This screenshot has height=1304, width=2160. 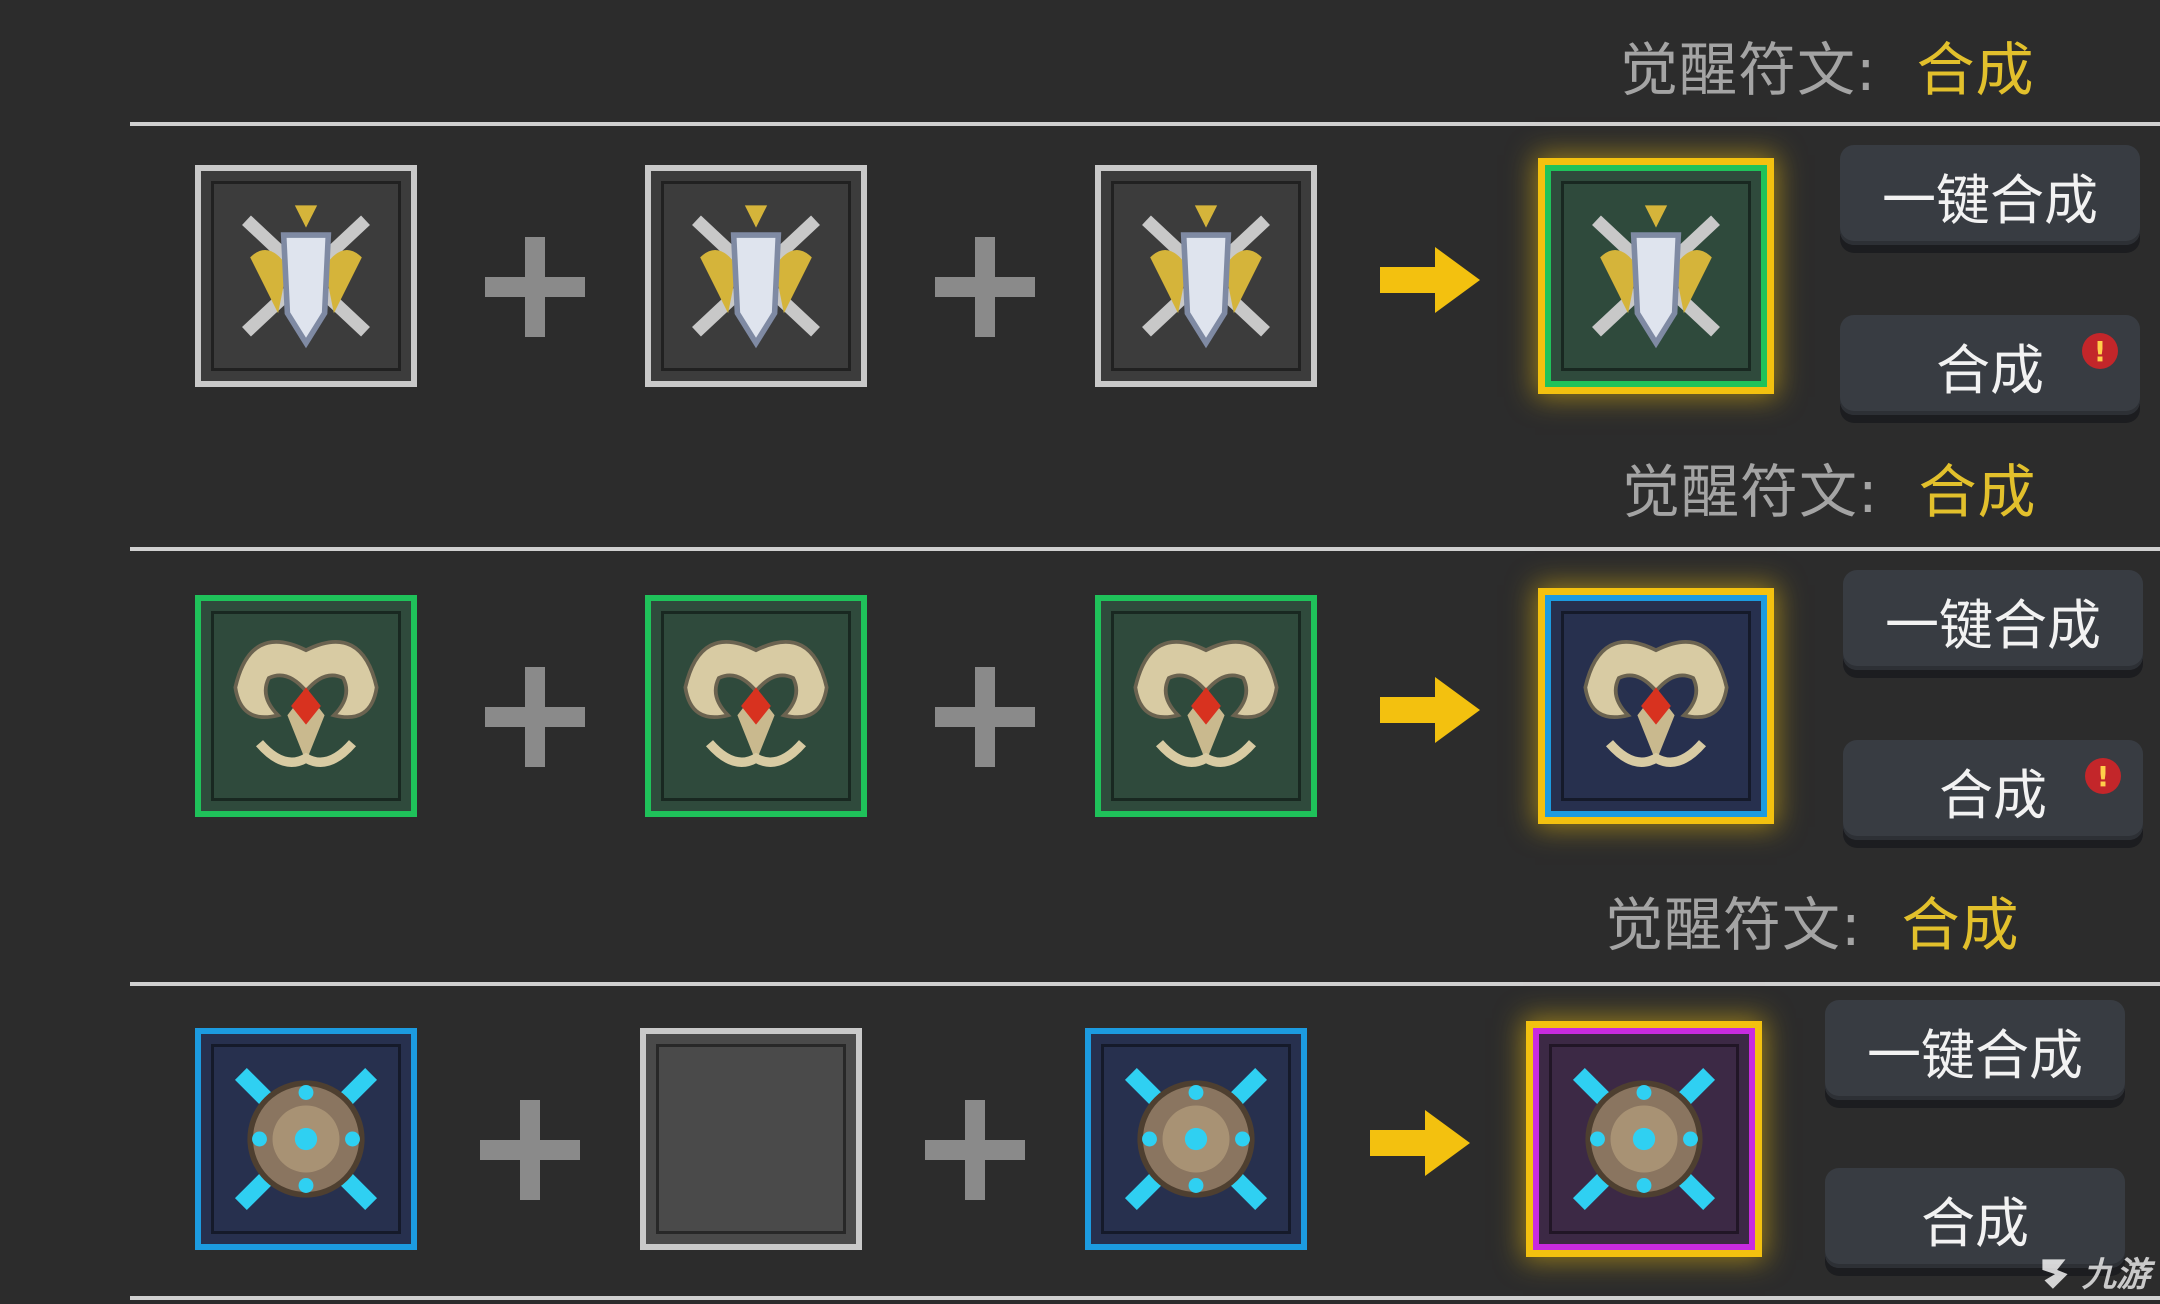 I want to click on watermark-text: 九游, so click(x=2116, y=1275).